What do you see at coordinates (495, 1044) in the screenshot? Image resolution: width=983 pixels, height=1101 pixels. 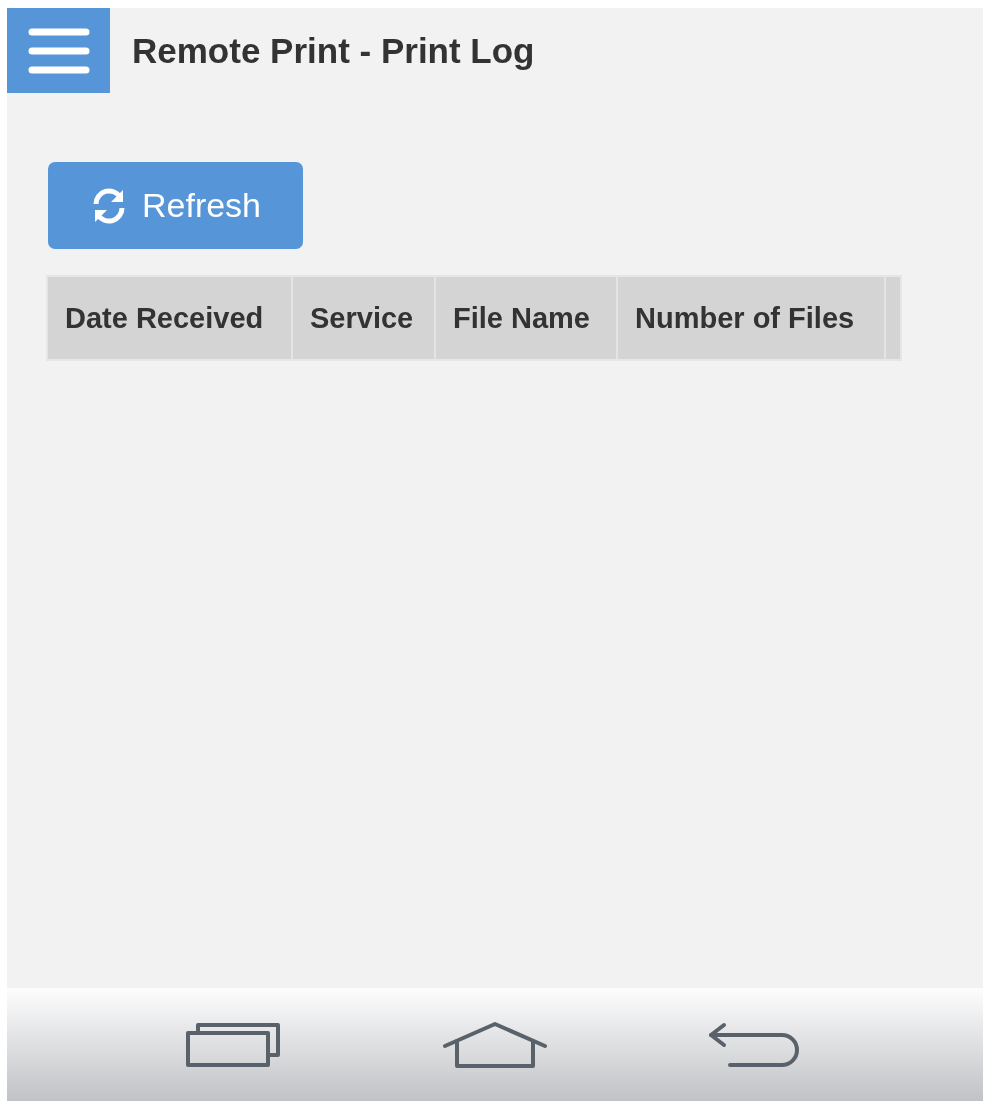 I see `home-icon` at bounding box center [495, 1044].